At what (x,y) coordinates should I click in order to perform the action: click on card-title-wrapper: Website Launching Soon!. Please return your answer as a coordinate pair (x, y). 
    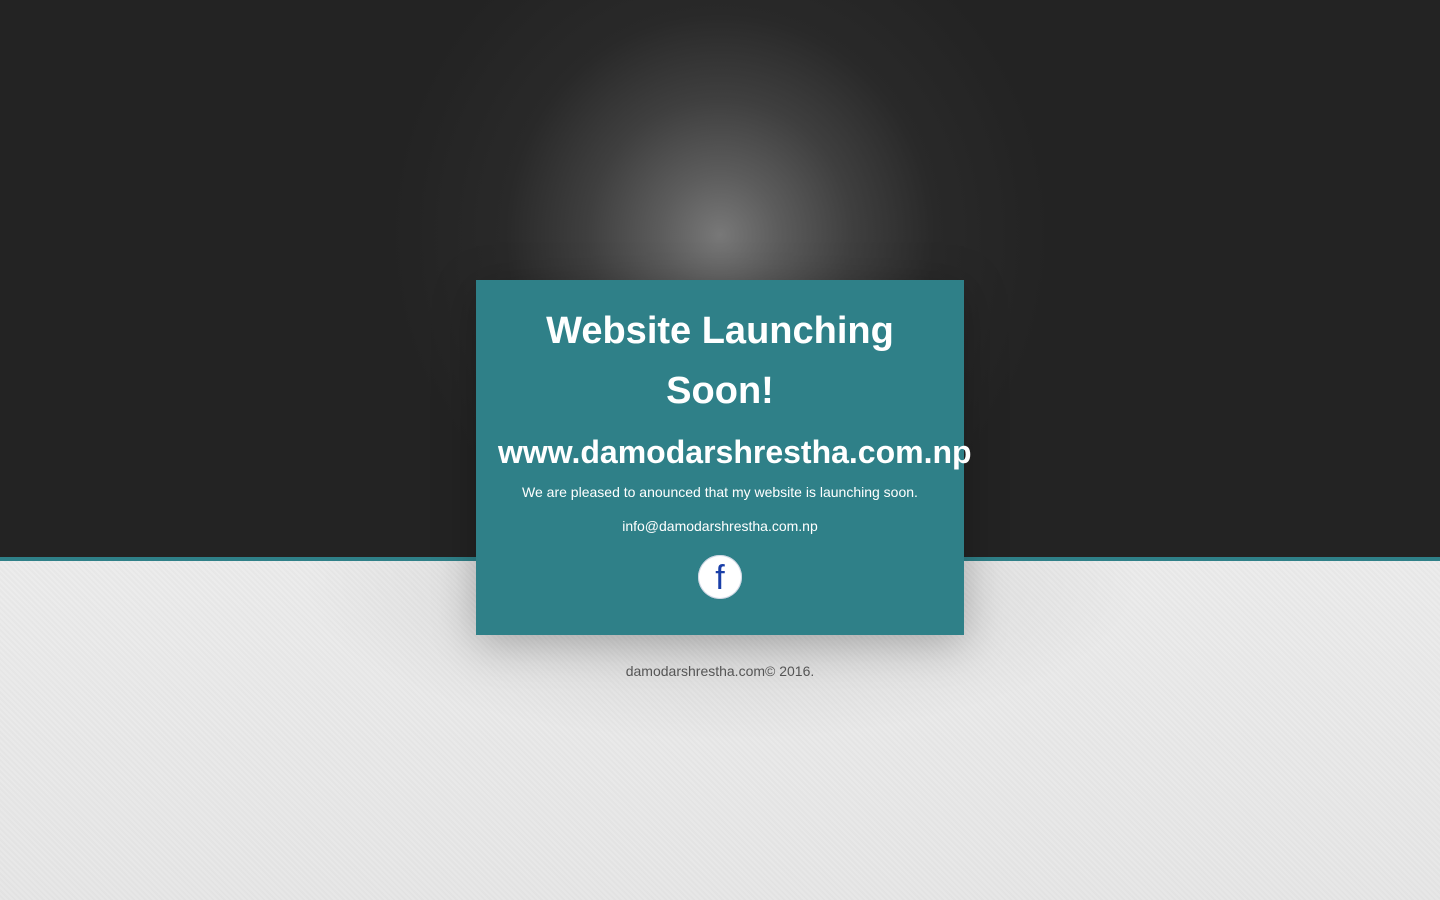
    Looking at the image, I should click on (720, 361).